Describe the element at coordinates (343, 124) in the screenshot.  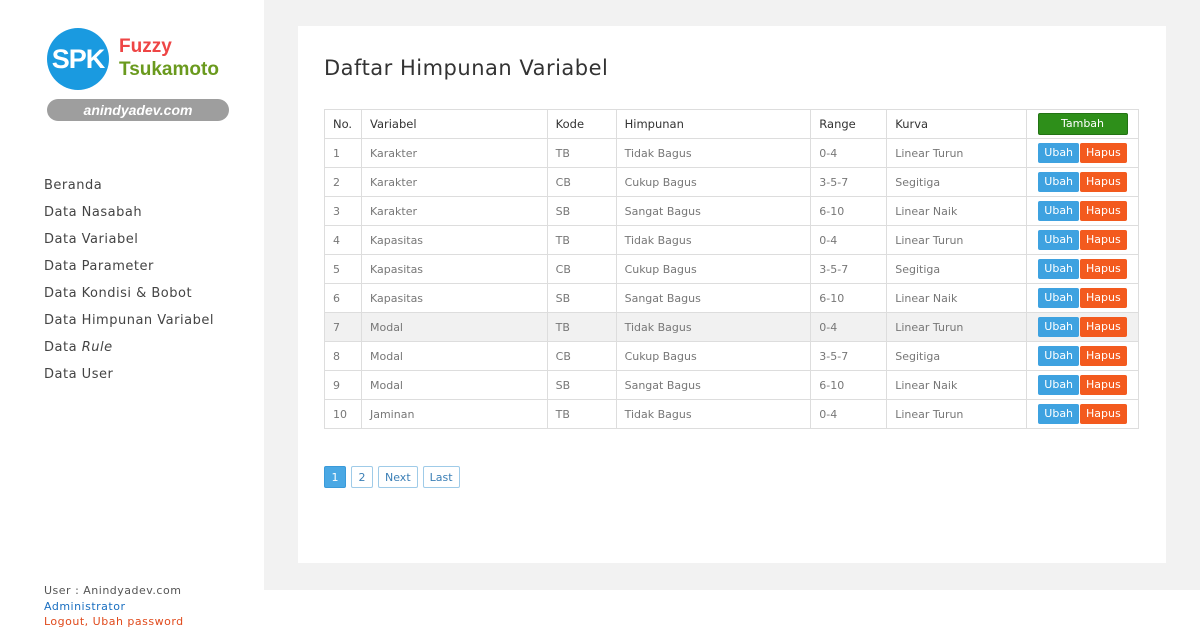
I see `col-header-no: No.` at that location.